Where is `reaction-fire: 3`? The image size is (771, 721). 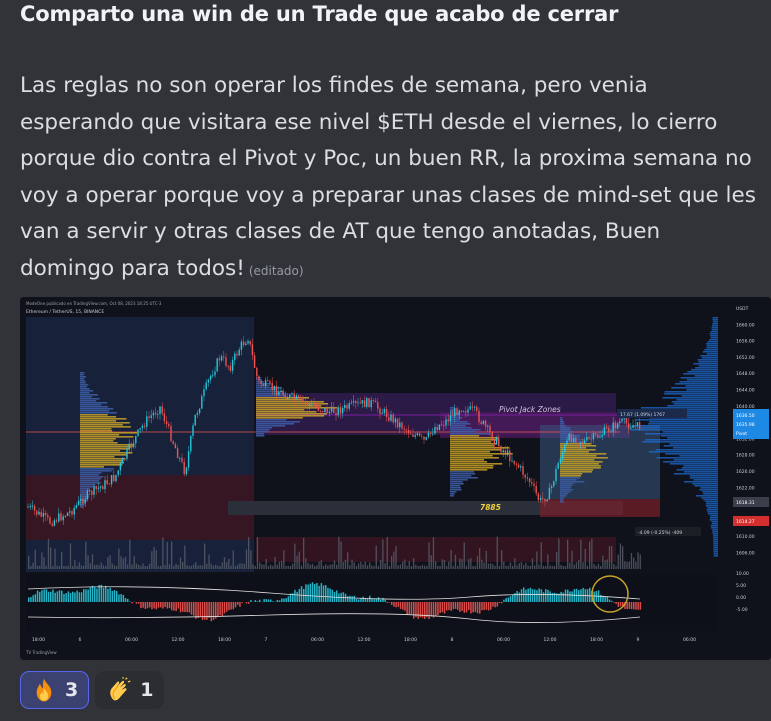 reaction-fire: 3 is located at coordinates (55, 690).